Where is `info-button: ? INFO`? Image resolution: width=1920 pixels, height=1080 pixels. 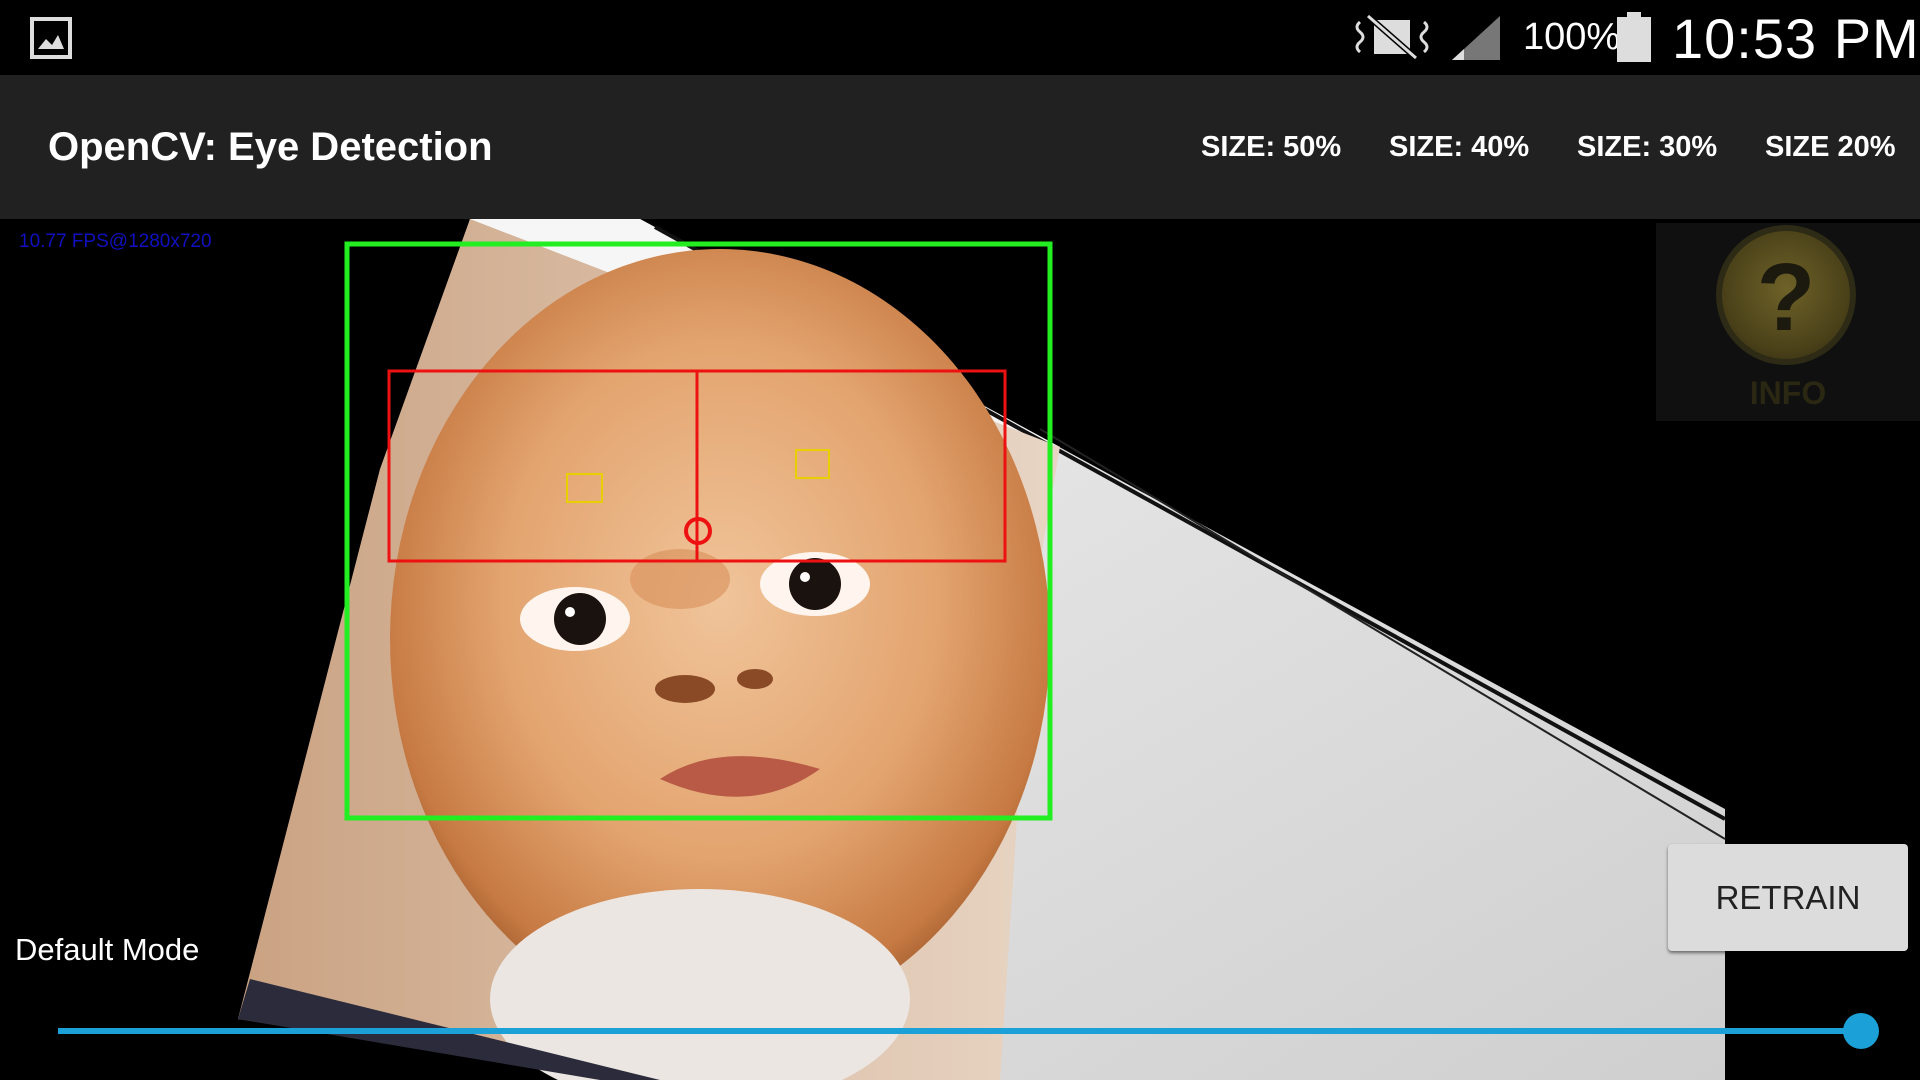
info-button: ? INFO is located at coordinates (1788, 322).